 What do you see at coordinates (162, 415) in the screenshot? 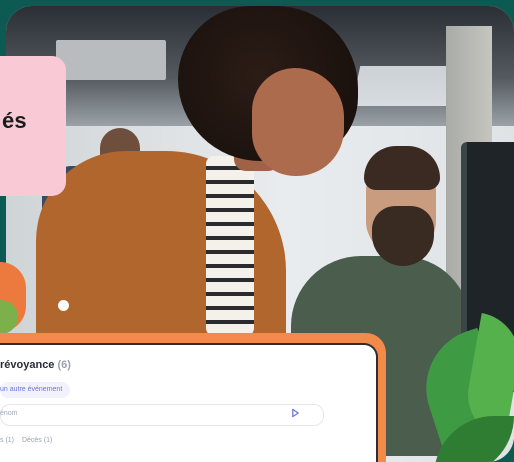
I see `search-input` at bounding box center [162, 415].